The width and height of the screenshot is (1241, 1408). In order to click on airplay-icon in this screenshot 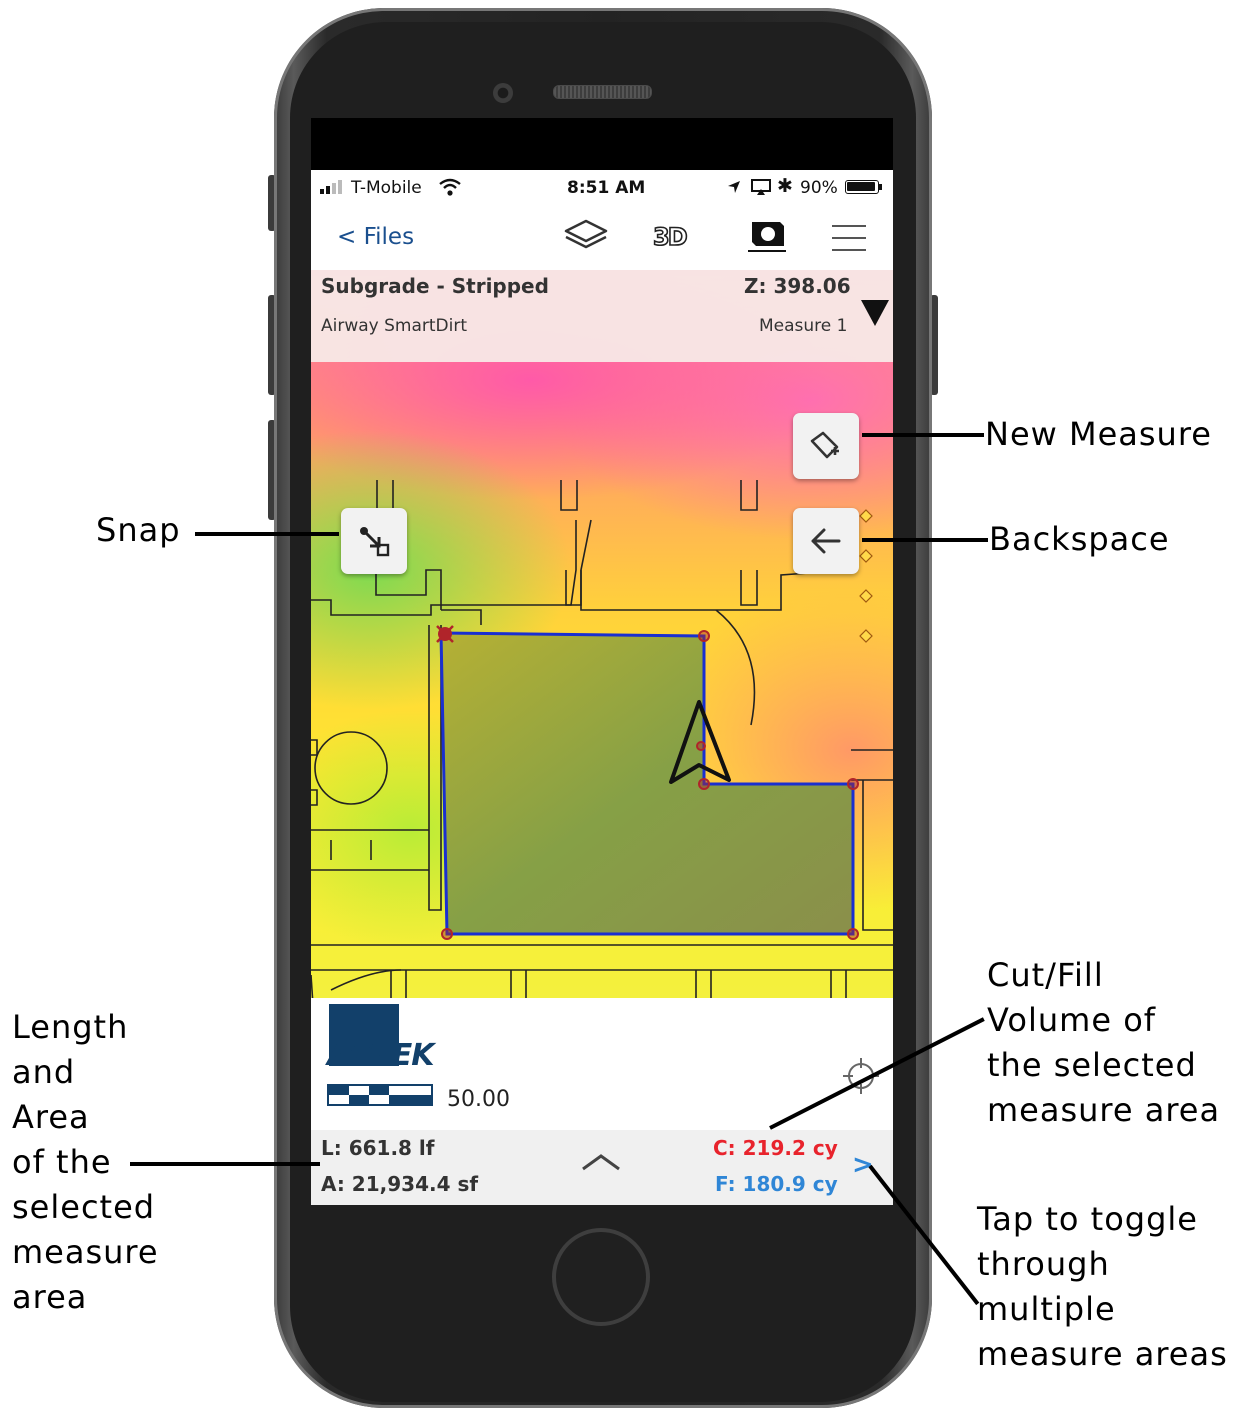, I will do `click(761, 187)`.